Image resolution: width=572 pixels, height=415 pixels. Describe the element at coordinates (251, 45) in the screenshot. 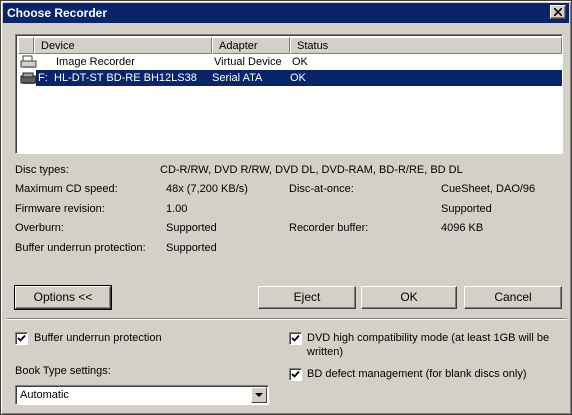

I see `column-header-adapter: Adapter` at that location.